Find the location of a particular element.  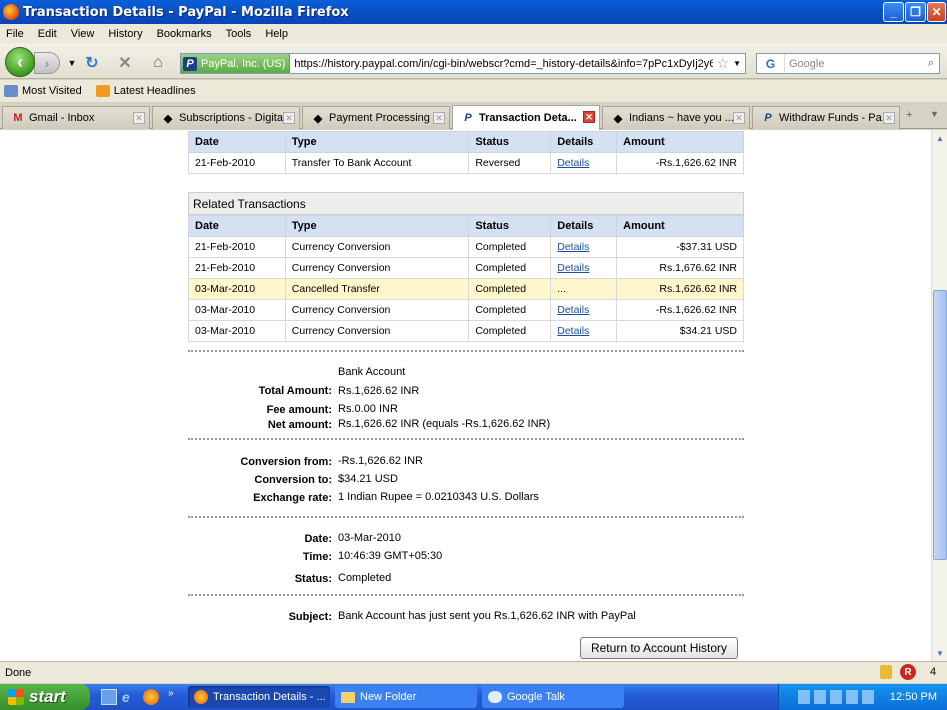

tab-withdraw-funds: P Withdraw Funds - Pa... ✕ is located at coordinates (826, 117).